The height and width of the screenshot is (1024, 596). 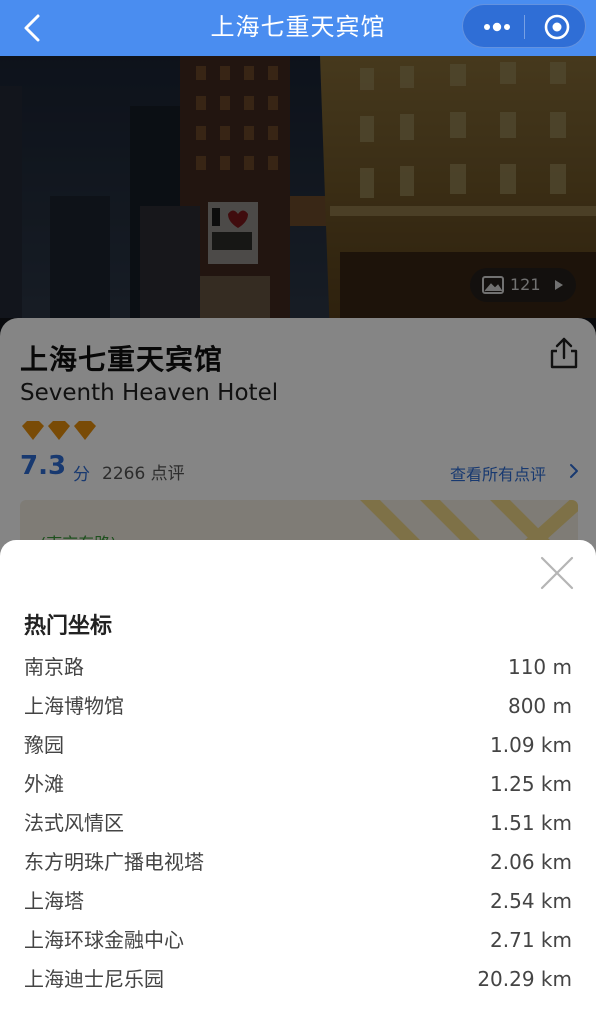 I want to click on target-circle-icon, so click(x=557, y=27).